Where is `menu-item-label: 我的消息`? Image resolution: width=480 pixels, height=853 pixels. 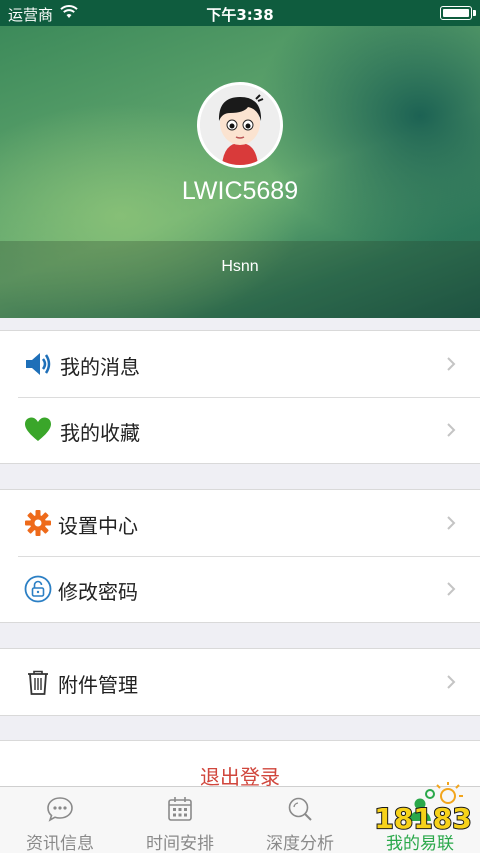
menu-item-label: 我的消息 is located at coordinates (100, 367).